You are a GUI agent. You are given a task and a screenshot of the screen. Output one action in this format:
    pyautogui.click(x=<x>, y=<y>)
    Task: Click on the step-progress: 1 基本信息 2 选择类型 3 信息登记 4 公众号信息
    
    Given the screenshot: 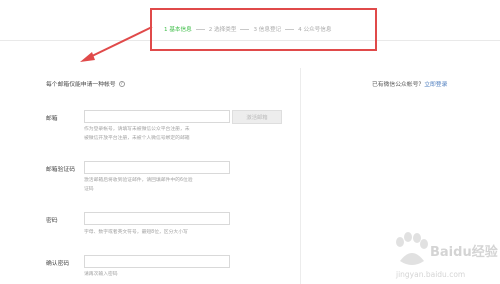 What is the action you would take?
    pyautogui.click(x=247, y=29)
    